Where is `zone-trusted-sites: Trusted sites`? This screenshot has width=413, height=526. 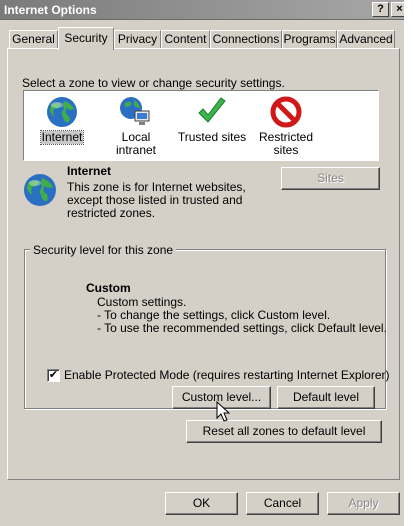
zone-trusted-sites: Trusted sites is located at coordinates (212, 119).